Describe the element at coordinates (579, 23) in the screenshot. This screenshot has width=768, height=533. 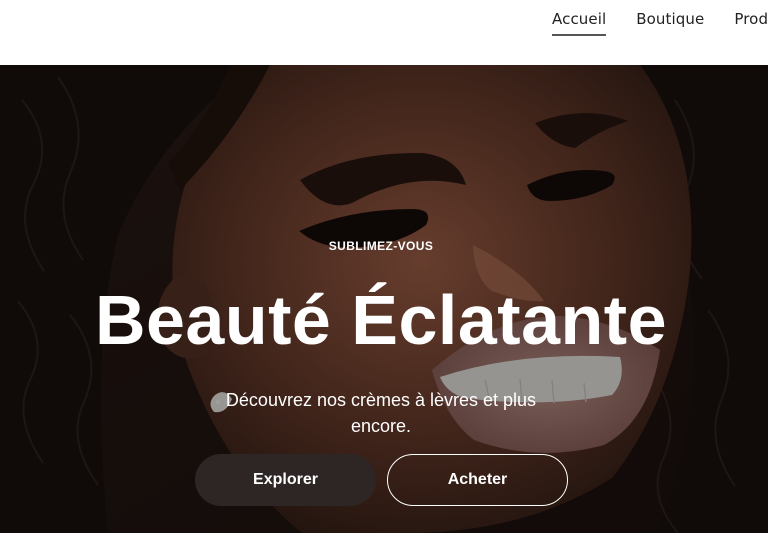
I see `nav-item-accueil: Accueil` at that location.